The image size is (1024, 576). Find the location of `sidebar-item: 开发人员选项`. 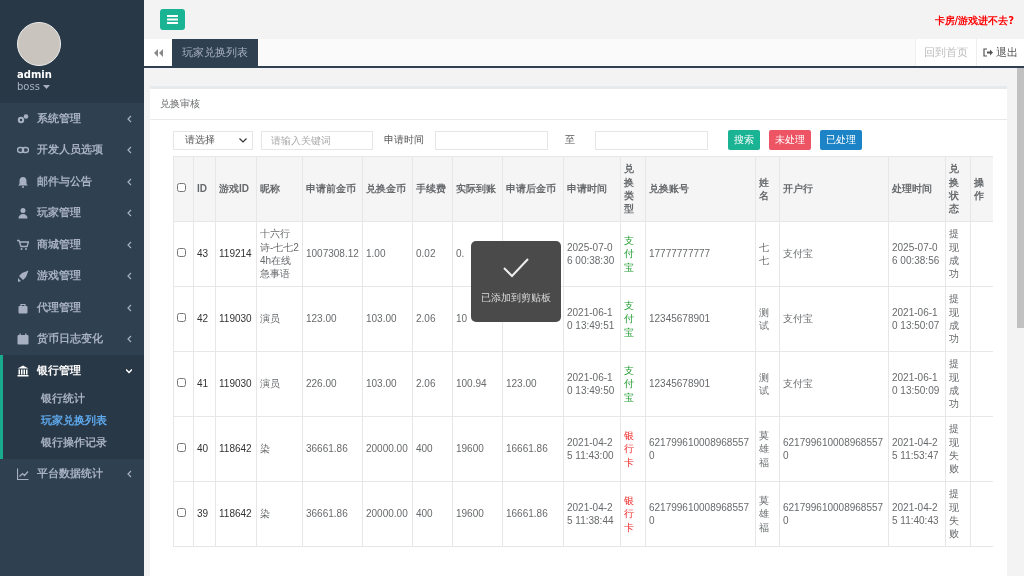

sidebar-item: 开发人员选项 is located at coordinates (72, 150).